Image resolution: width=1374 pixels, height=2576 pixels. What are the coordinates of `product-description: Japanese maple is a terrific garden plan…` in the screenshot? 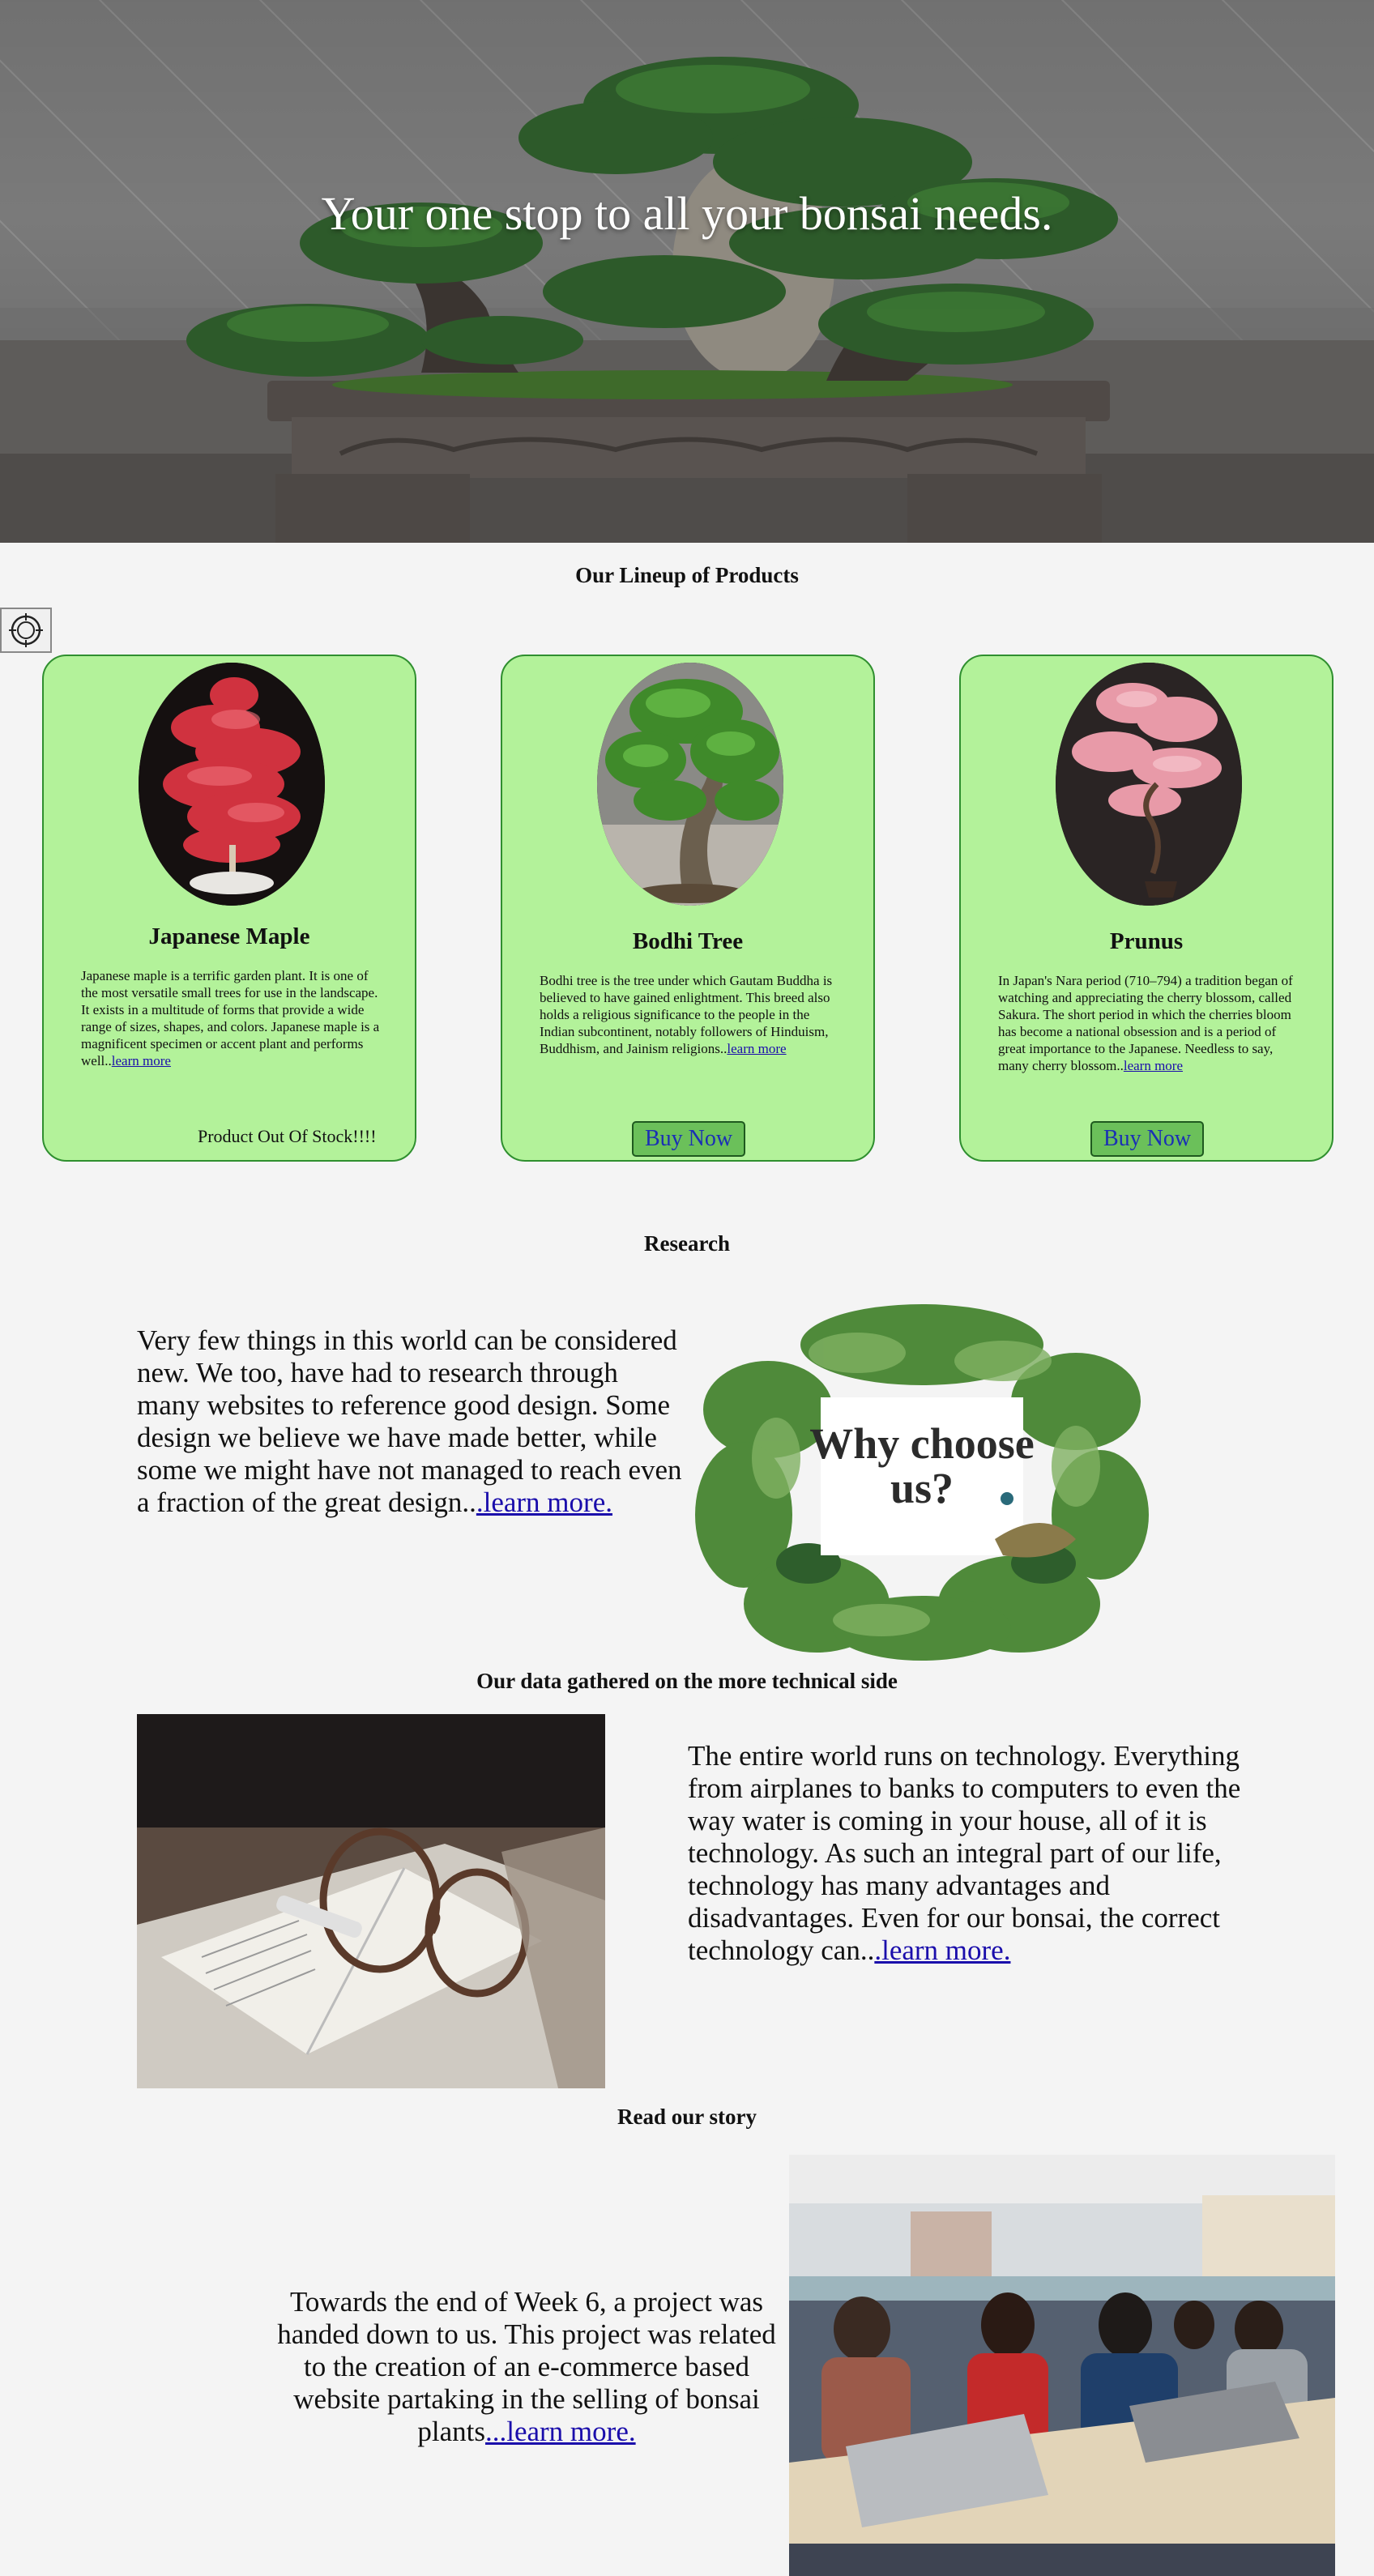 It's located at (232, 1018).